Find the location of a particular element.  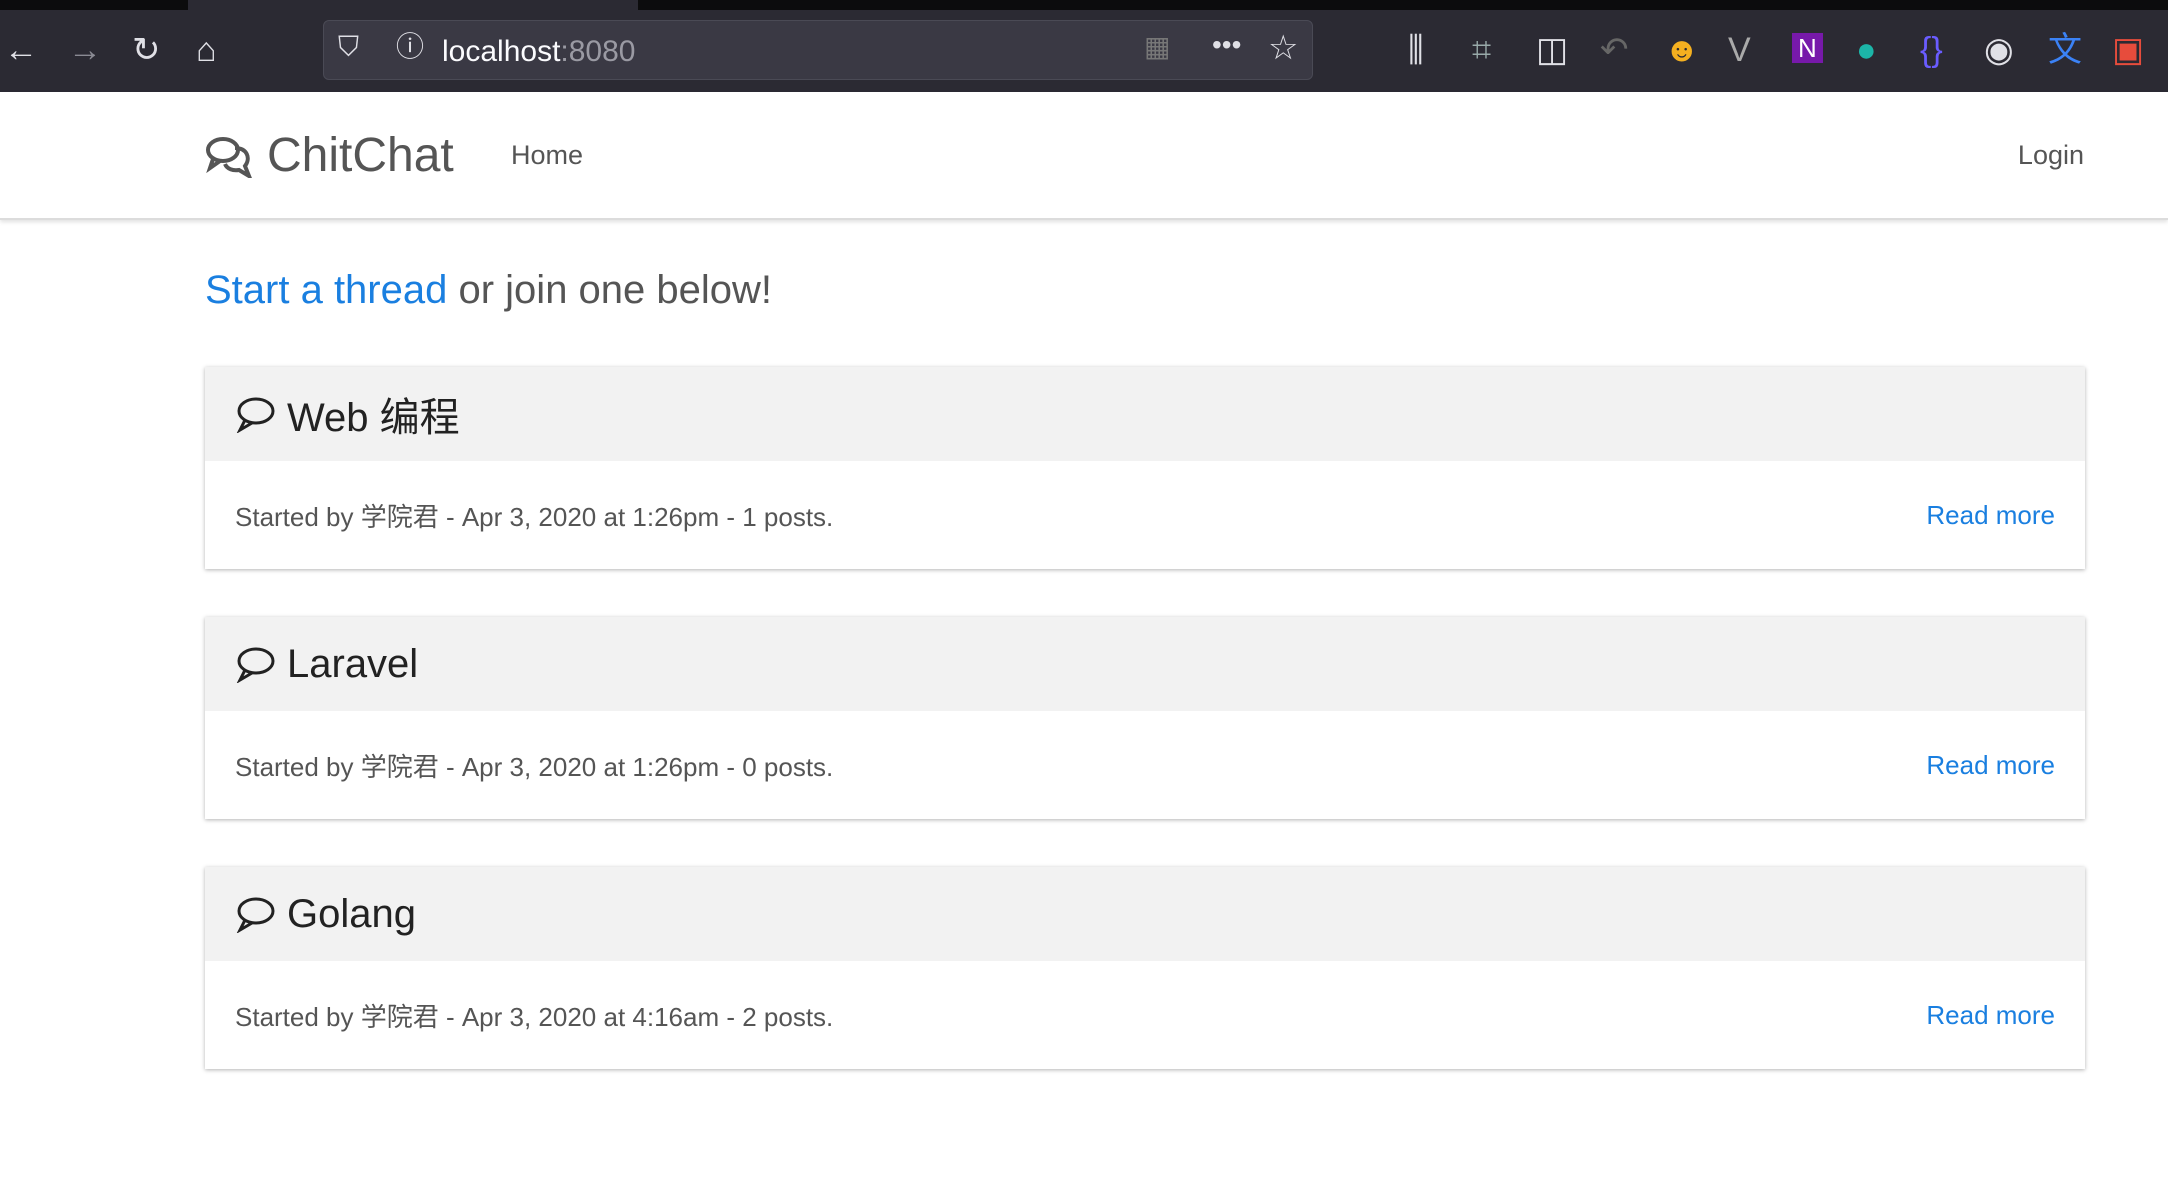

extension-m-icon: ● is located at coordinates (1866, 50).